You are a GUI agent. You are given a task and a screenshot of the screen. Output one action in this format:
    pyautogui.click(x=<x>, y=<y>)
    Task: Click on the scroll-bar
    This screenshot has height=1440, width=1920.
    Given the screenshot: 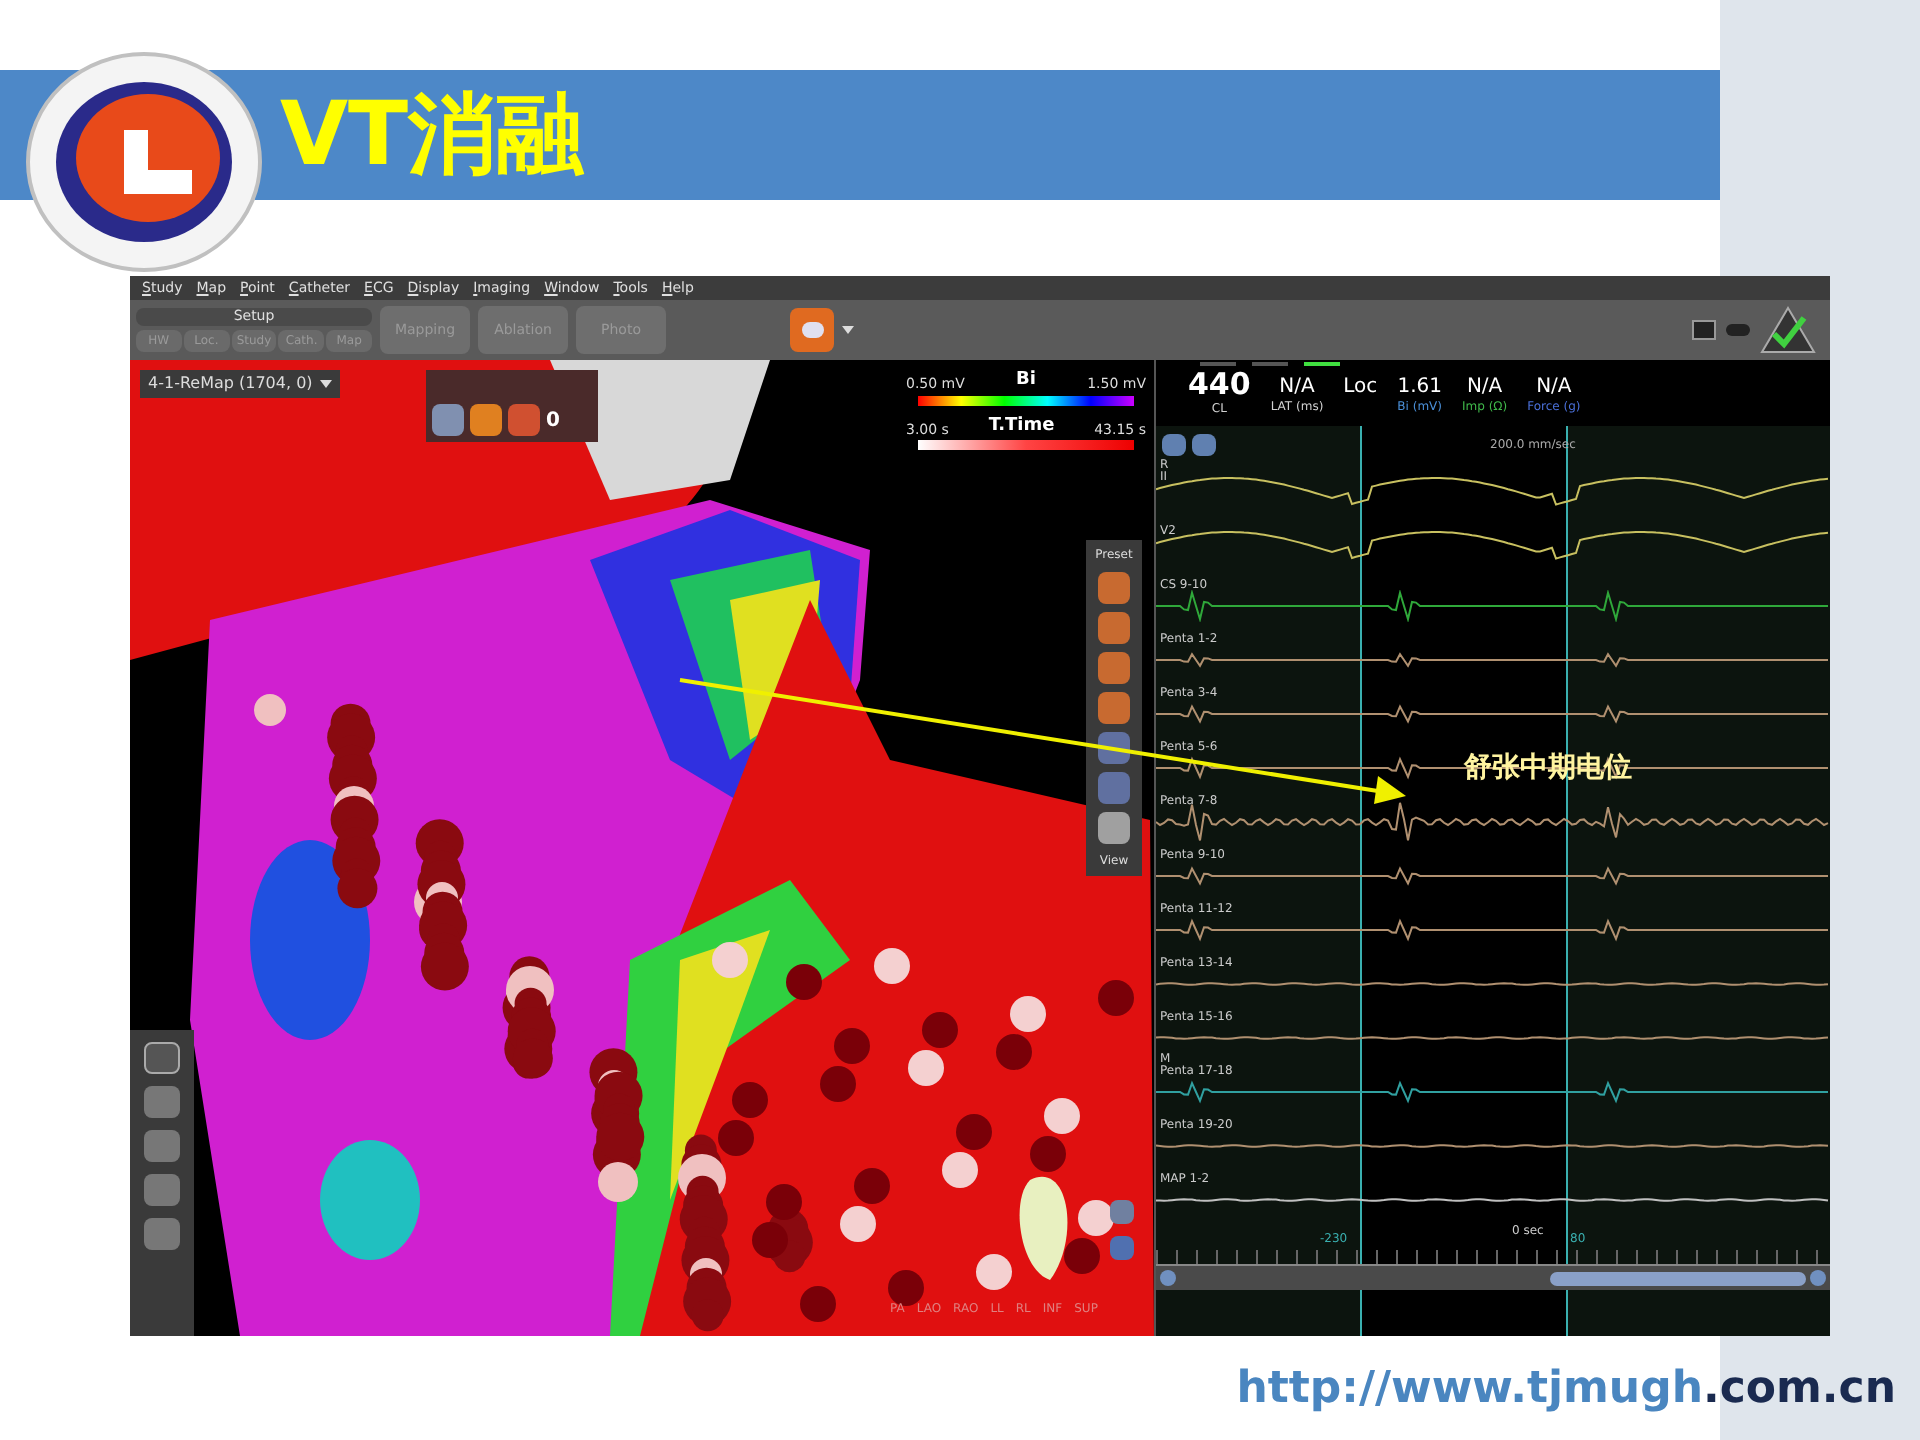 What is the action you would take?
    pyautogui.click(x=1493, y=1278)
    